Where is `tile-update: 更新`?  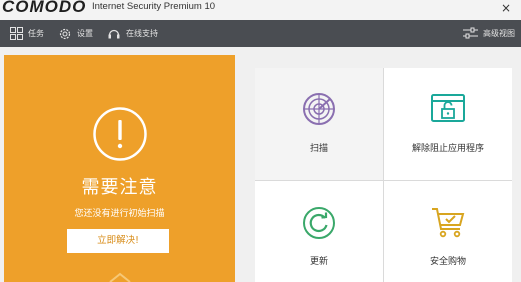 tile-update: 更新 is located at coordinates (319, 231).